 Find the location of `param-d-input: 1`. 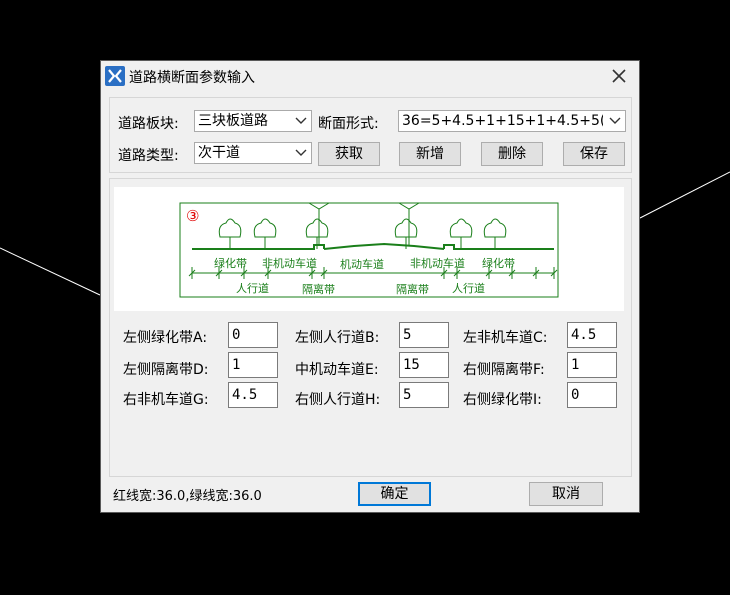

param-d-input: 1 is located at coordinates (253, 365).